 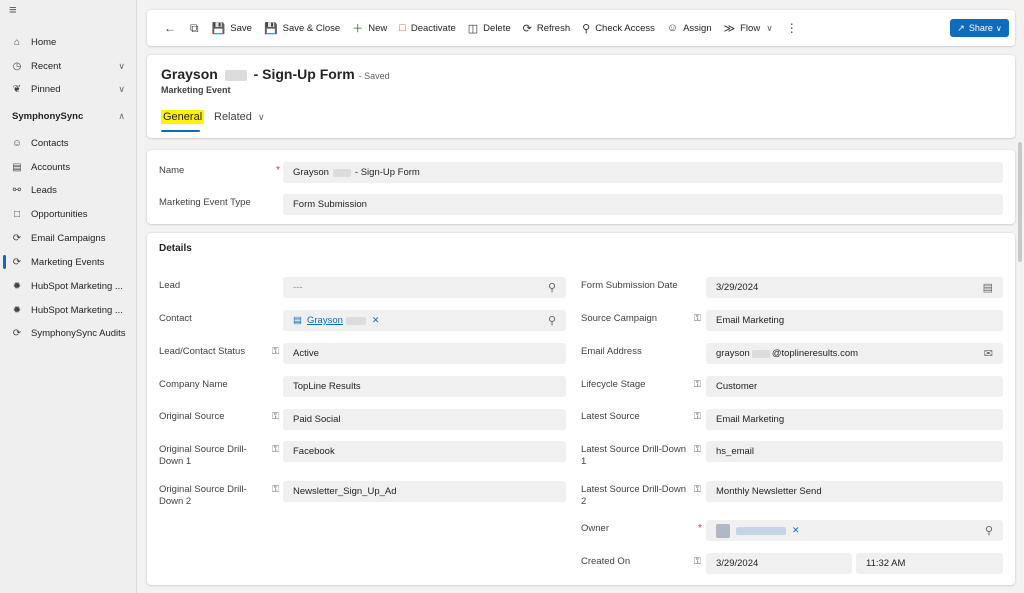 What do you see at coordinates (854, 530) in the screenshot?
I see `owner-lookup: ✕ ⚲` at bounding box center [854, 530].